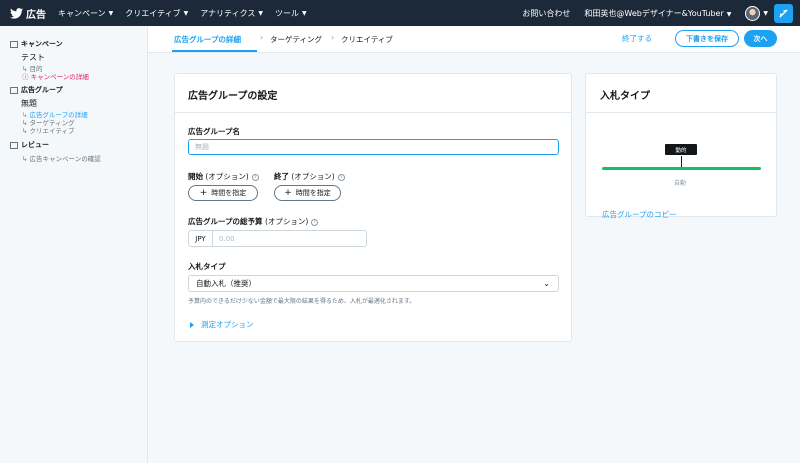 Image resolution: width=800 pixels, height=463 pixels. What do you see at coordinates (29, 103) in the screenshot?
I see `sidebar-adgroup-name: 無題` at bounding box center [29, 103].